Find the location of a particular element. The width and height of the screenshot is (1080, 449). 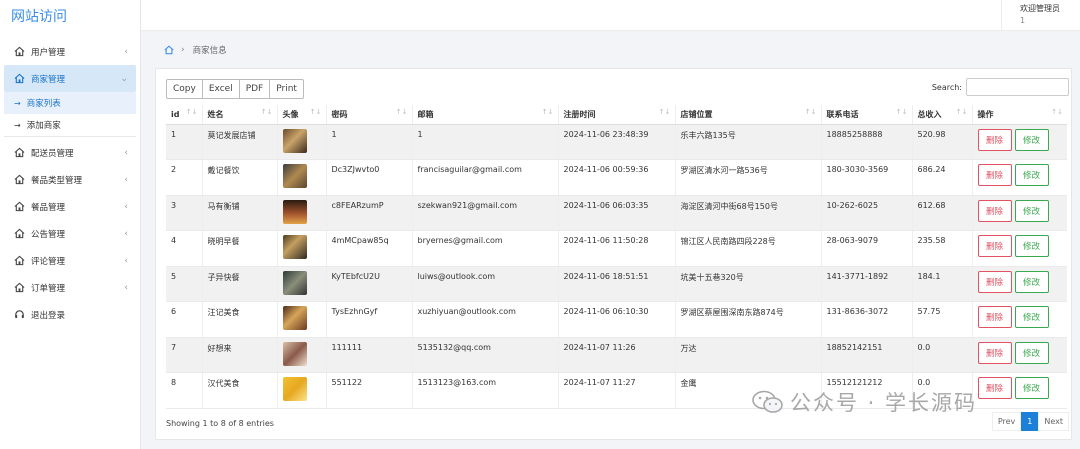

sidebar-item-label: 餐品管理 is located at coordinates (48, 207).